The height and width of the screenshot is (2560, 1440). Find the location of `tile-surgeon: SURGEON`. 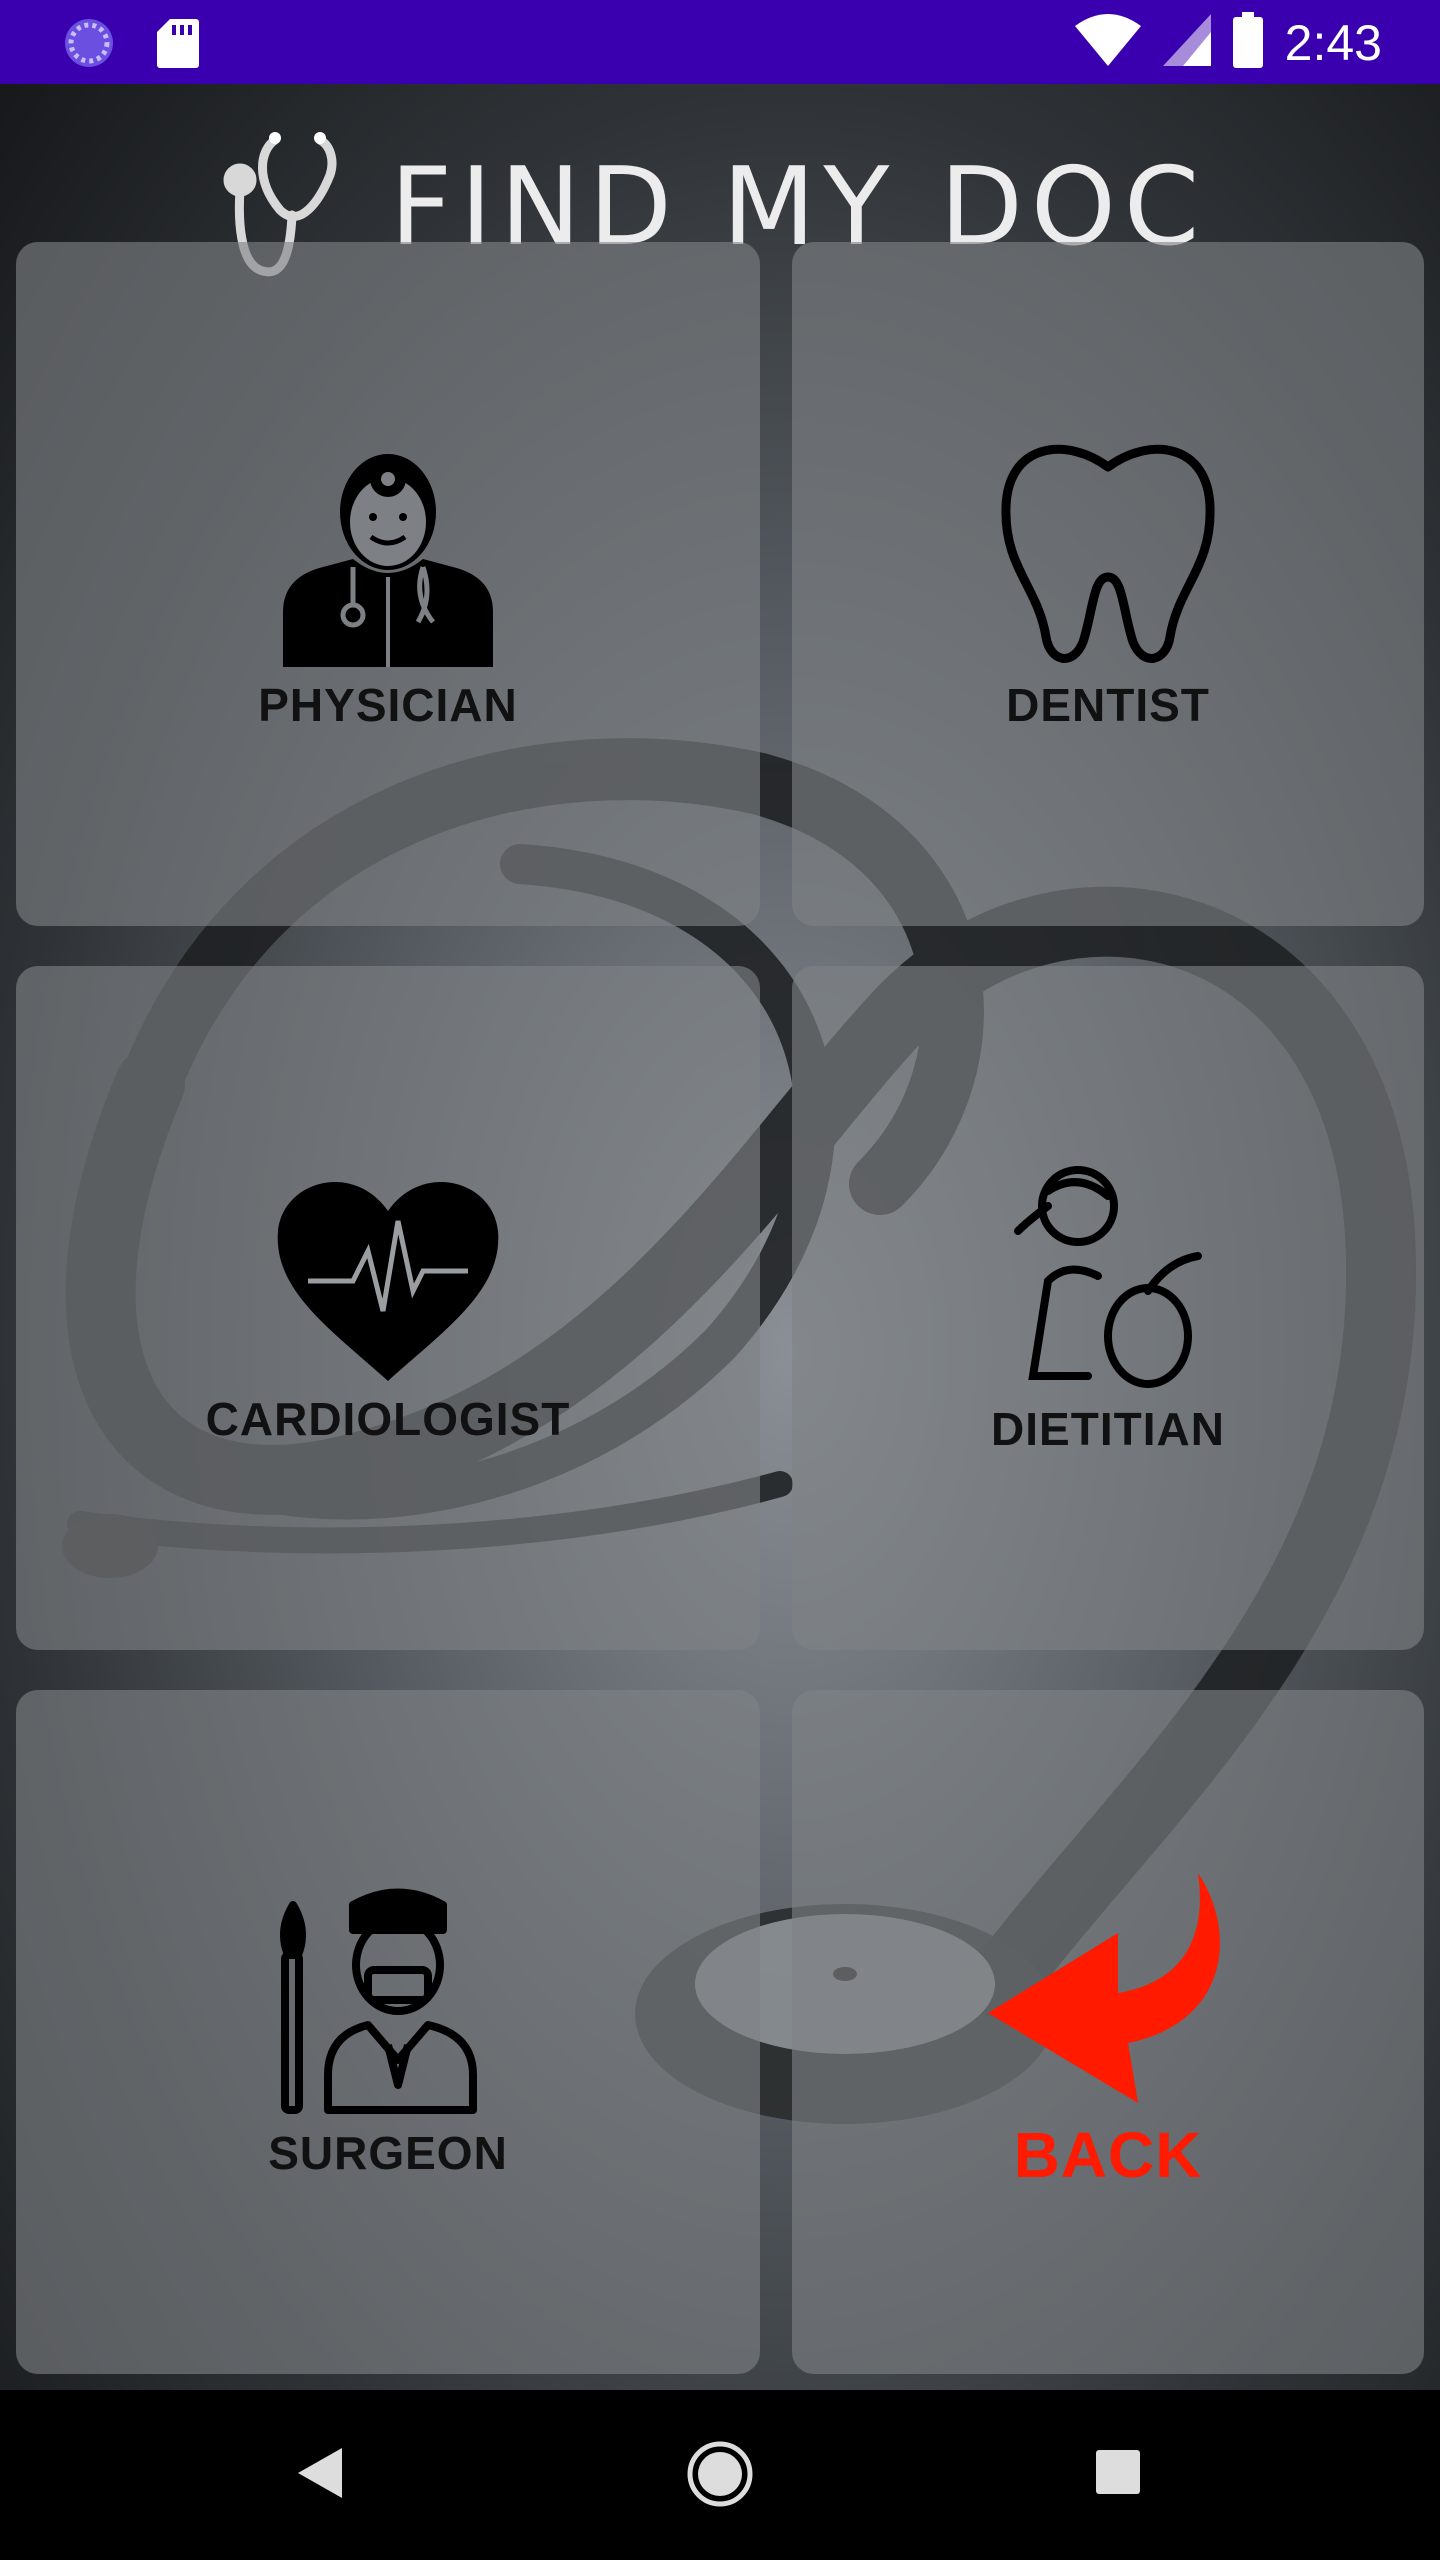

tile-surgeon: SURGEON is located at coordinates (388, 2032).